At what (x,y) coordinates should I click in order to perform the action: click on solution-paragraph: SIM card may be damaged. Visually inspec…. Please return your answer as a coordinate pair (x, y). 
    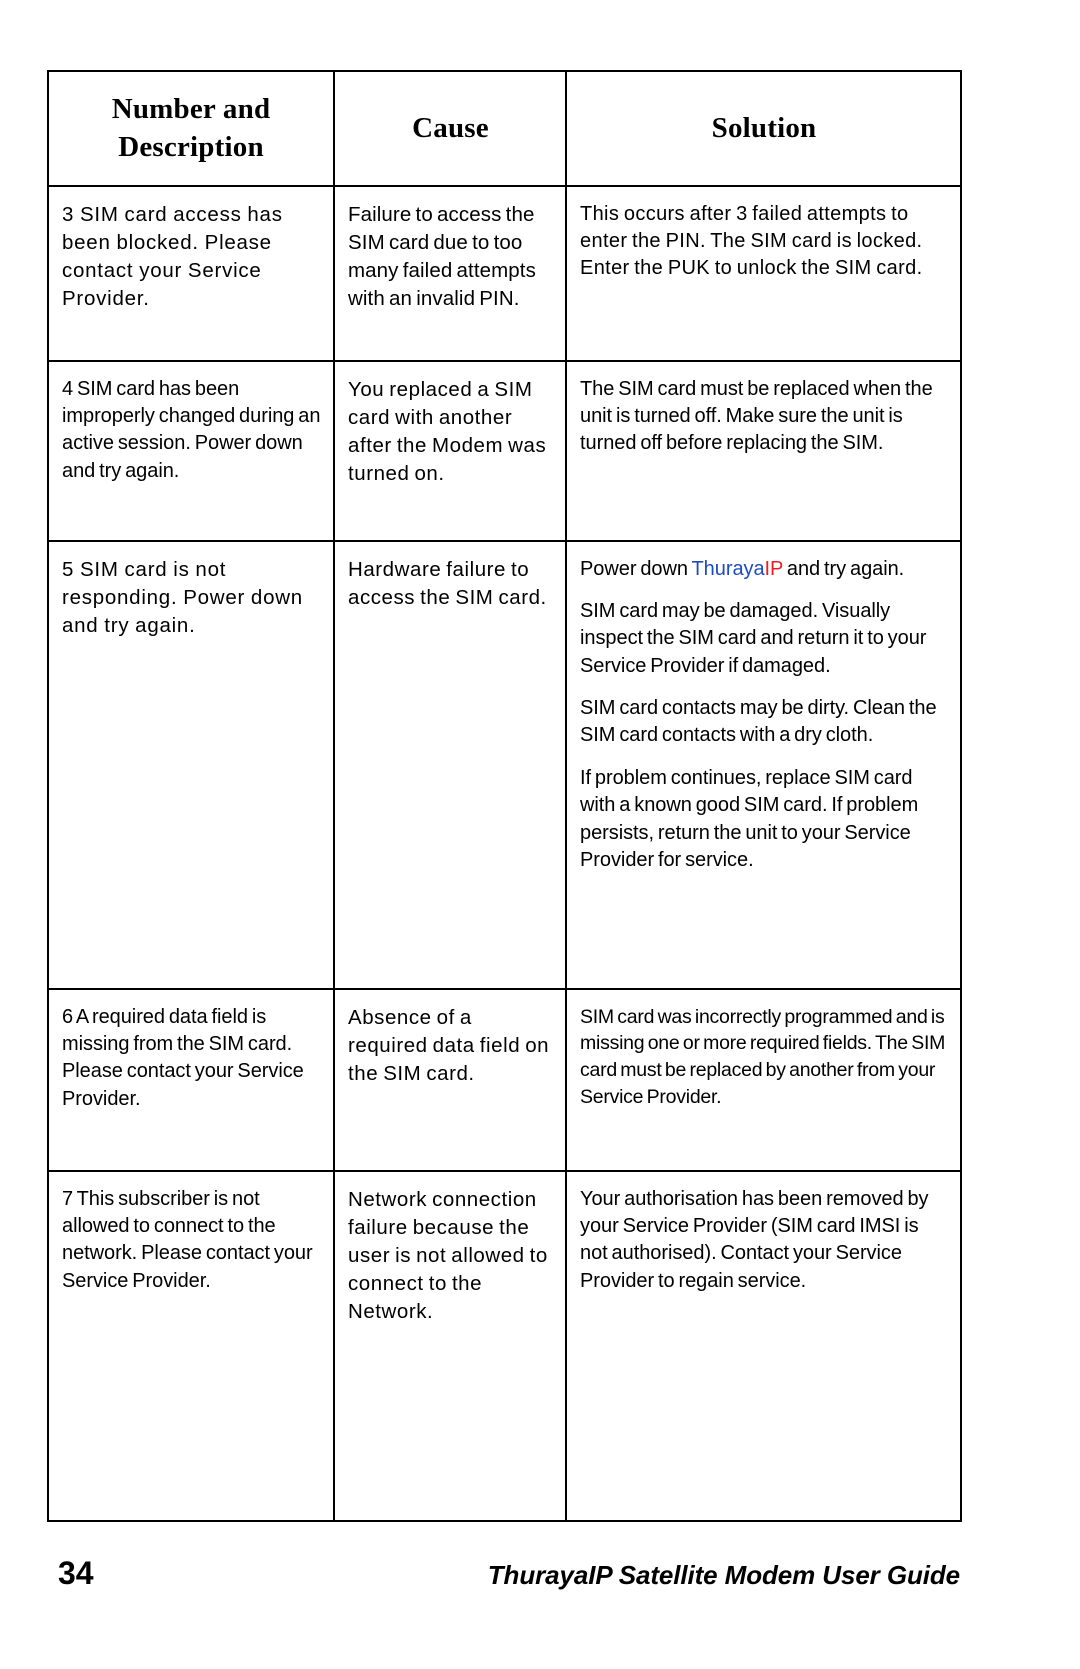
    Looking at the image, I should click on (753, 638).